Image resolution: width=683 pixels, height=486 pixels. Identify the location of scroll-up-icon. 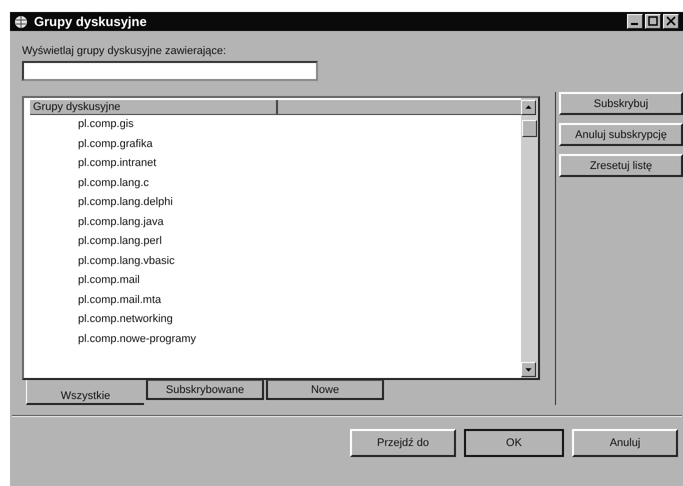
(528, 107).